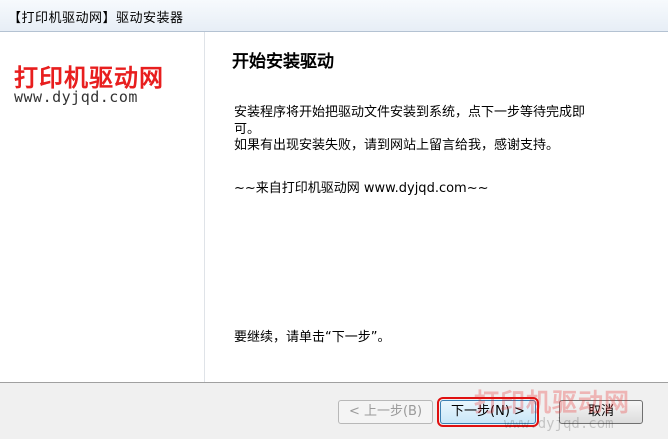  What do you see at coordinates (312, 337) in the screenshot?
I see `continue-text: 要继续，请单击“下一步”。` at bounding box center [312, 337].